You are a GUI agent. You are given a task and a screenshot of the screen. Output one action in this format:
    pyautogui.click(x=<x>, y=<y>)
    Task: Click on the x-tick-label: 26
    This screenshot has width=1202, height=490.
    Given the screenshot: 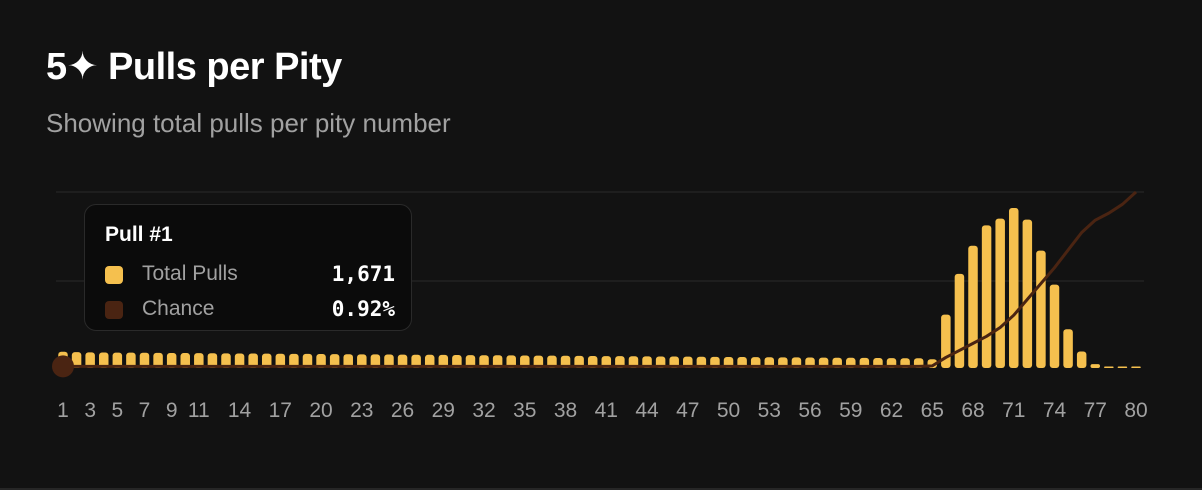 What is the action you would take?
    pyautogui.click(x=402, y=410)
    